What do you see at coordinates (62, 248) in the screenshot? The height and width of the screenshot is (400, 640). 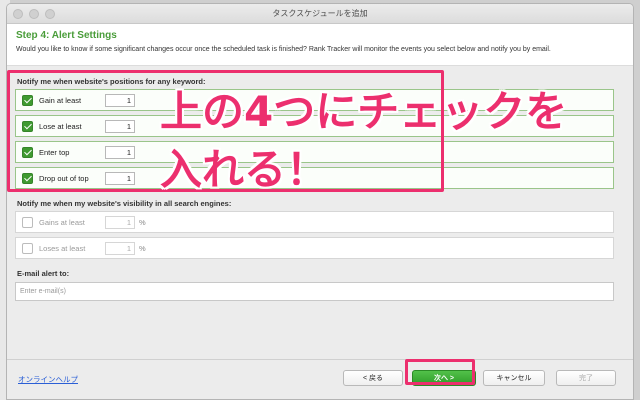 I see `loses-at-least-label: Loses at least` at bounding box center [62, 248].